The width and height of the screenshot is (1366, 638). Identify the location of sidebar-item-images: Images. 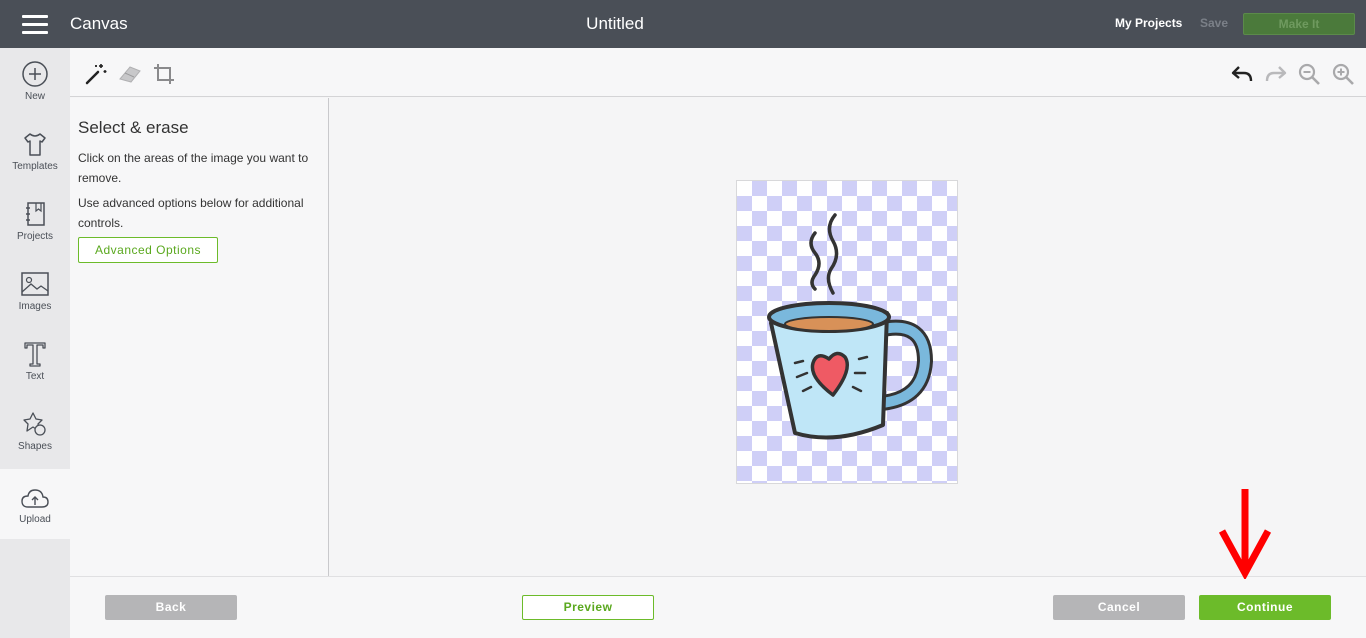
(35, 305).